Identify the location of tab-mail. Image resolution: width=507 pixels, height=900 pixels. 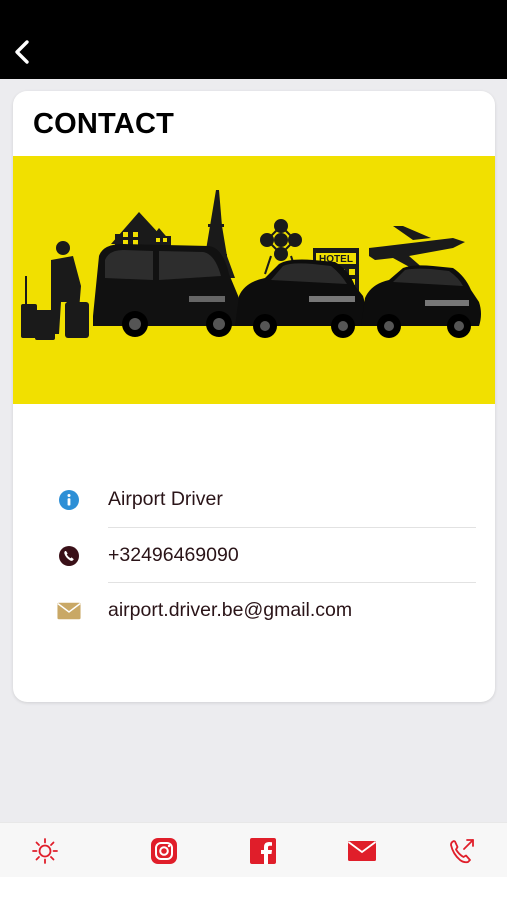
(362, 851).